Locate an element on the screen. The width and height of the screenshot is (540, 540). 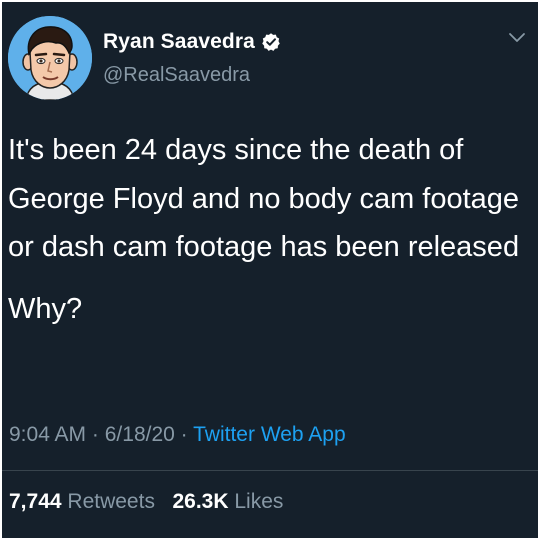
tweet-source-link: Twitter Web App is located at coordinates (269, 434).